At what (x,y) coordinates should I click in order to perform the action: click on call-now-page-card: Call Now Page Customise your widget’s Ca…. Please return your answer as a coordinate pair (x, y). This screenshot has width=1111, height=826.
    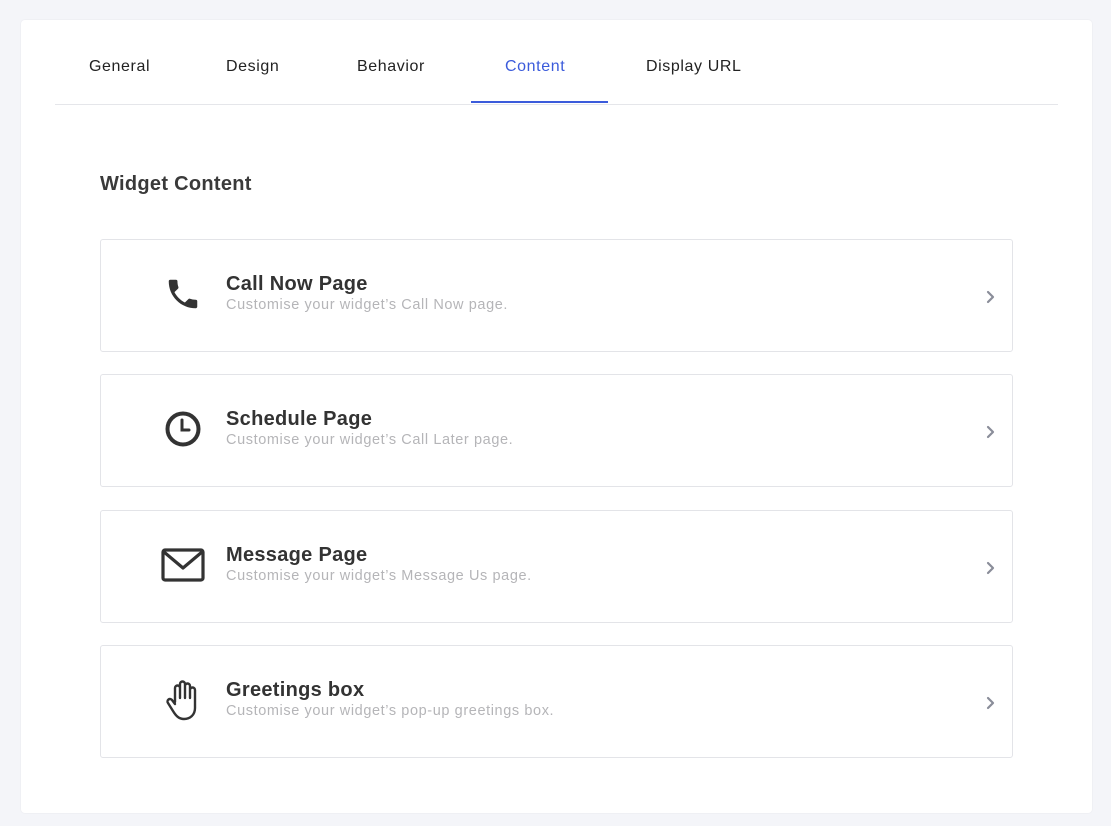
    Looking at the image, I should click on (556, 295).